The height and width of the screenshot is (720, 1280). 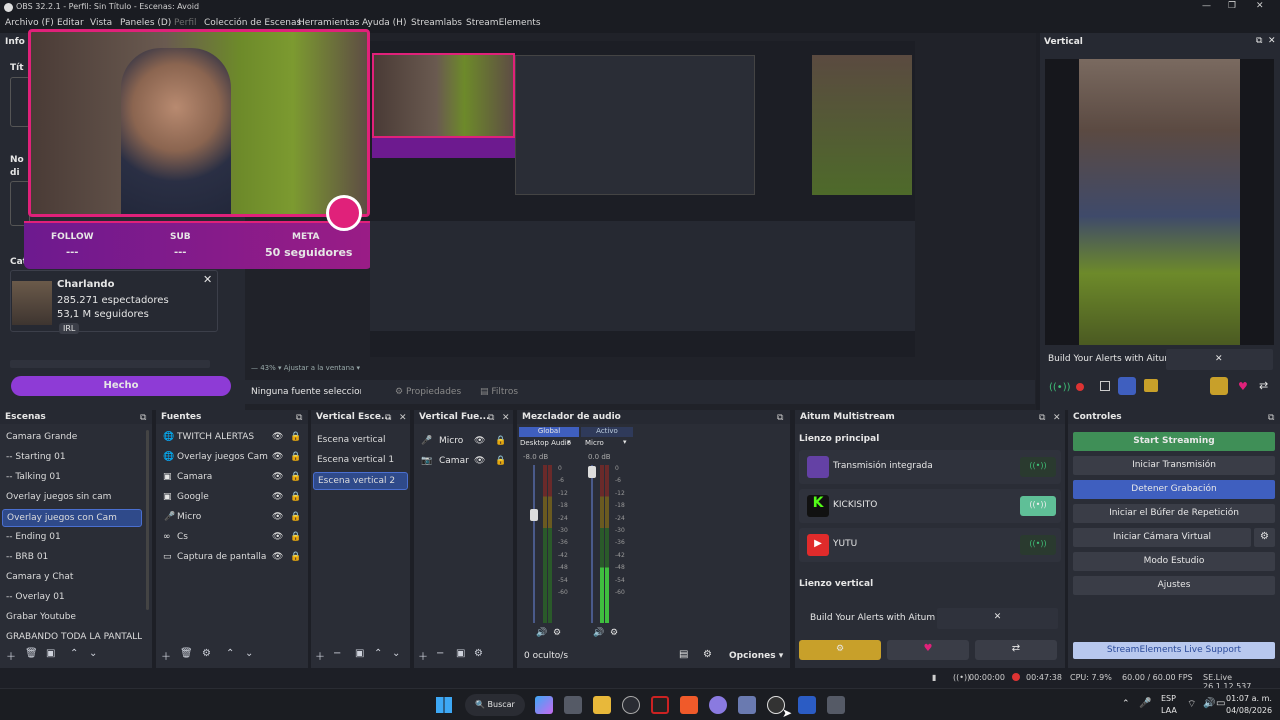 I want to click on menu-coleccion: Colección de Escenas, so click(x=252, y=23).